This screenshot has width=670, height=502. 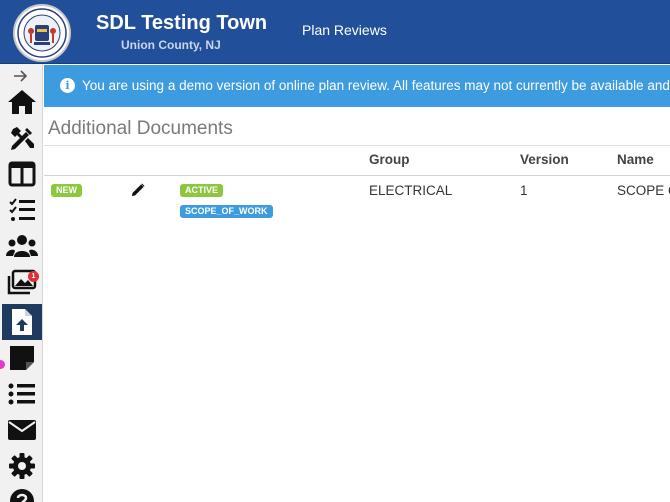 I want to click on state-badge-active: ACTIVE, so click(x=202, y=190).